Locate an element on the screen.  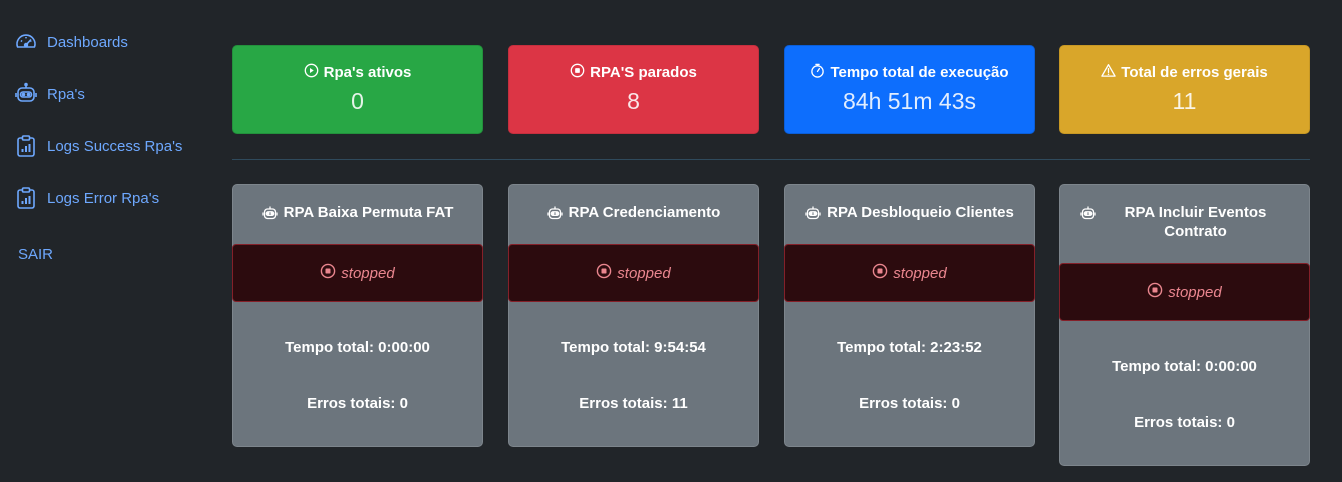
rpa-name: RPA Desbloqueio Clientes is located at coordinates (920, 212).